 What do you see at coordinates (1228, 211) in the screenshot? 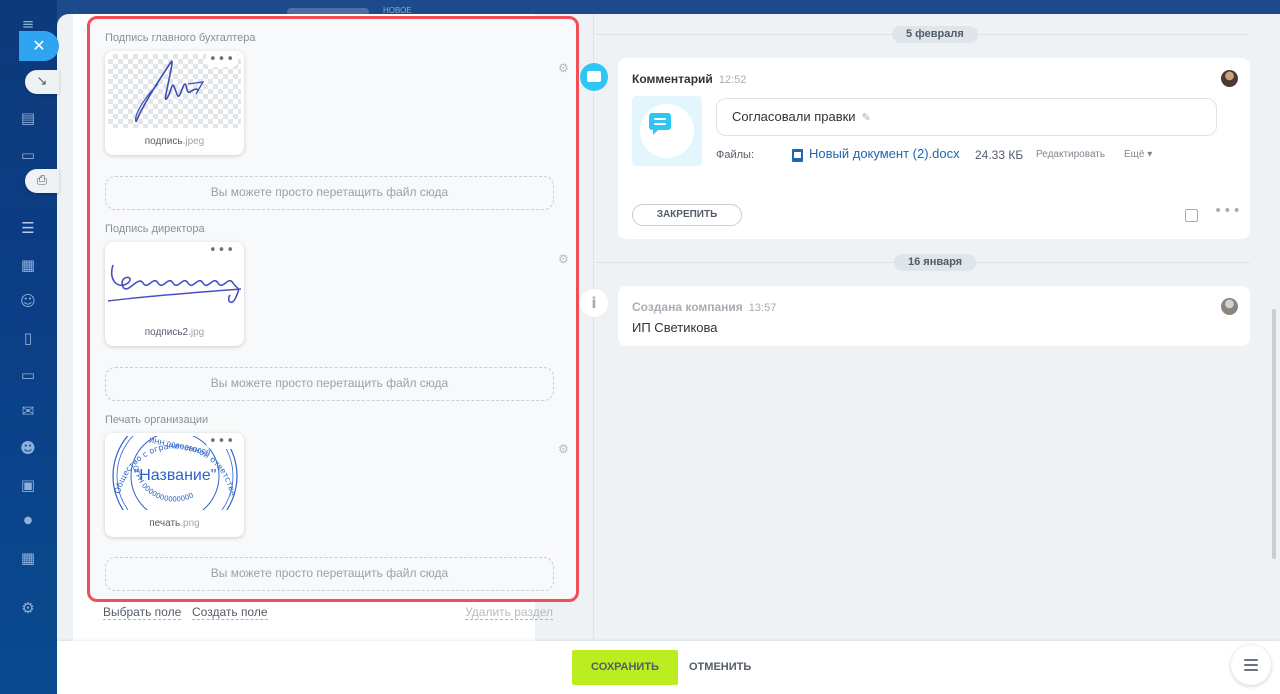
I see `card-more-dots: •••` at bounding box center [1228, 211].